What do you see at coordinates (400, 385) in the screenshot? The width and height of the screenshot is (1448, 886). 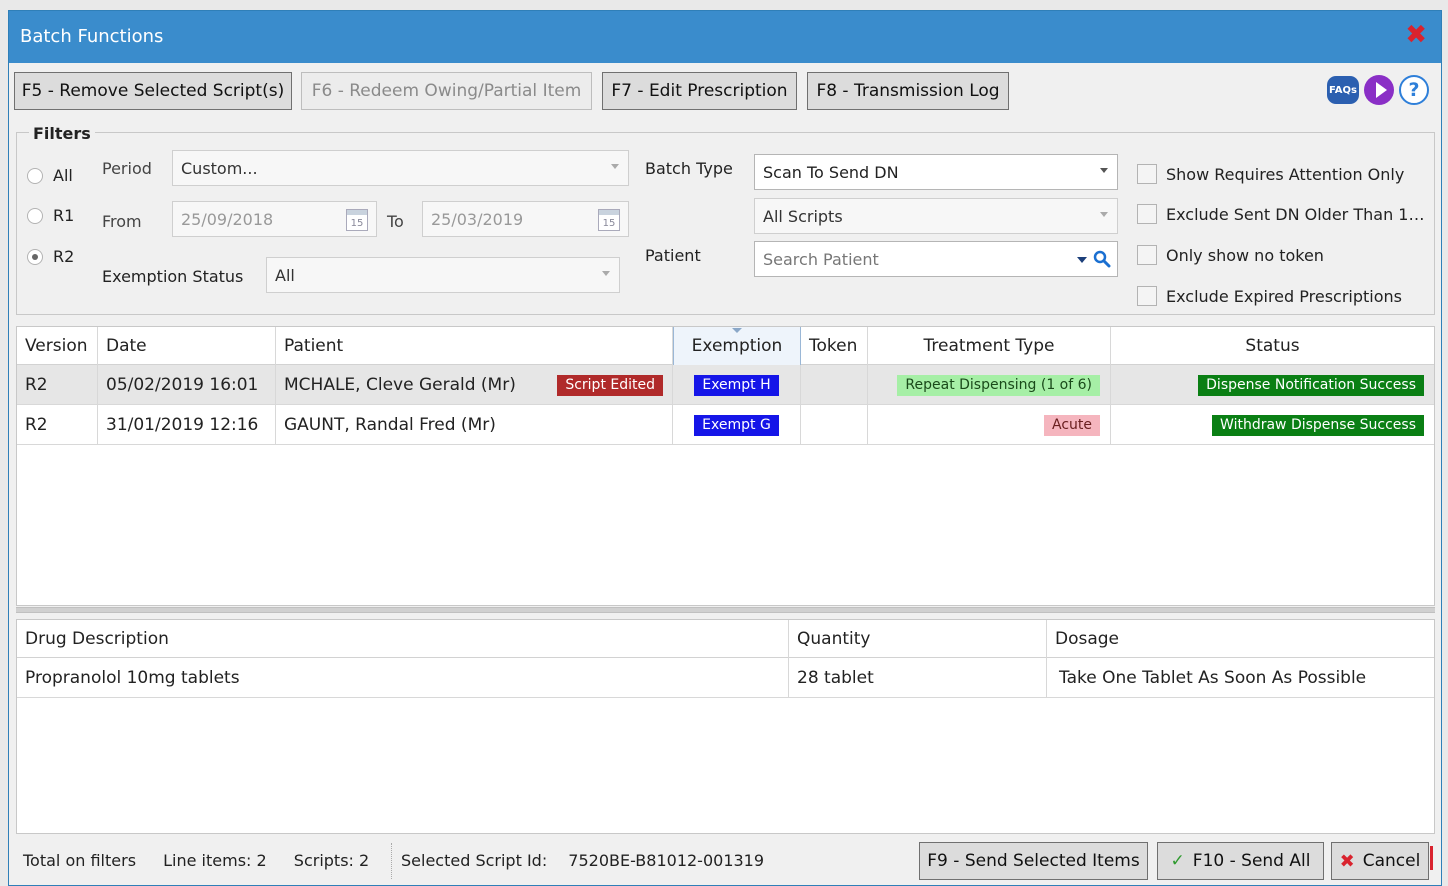 I see `row-patient-name: MCHALE, Cleve Gerald (Mr)` at bounding box center [400, 385].